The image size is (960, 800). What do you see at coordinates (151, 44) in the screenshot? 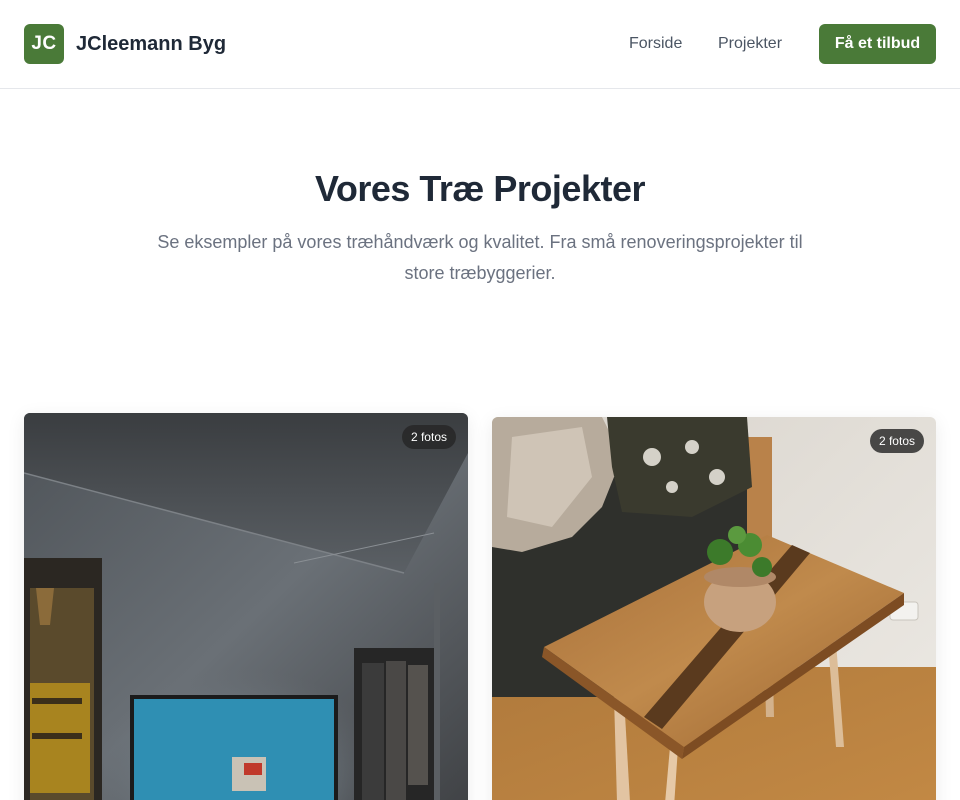
I see `brand-name: JCleemann Byg` at bounding box center [151, 44].